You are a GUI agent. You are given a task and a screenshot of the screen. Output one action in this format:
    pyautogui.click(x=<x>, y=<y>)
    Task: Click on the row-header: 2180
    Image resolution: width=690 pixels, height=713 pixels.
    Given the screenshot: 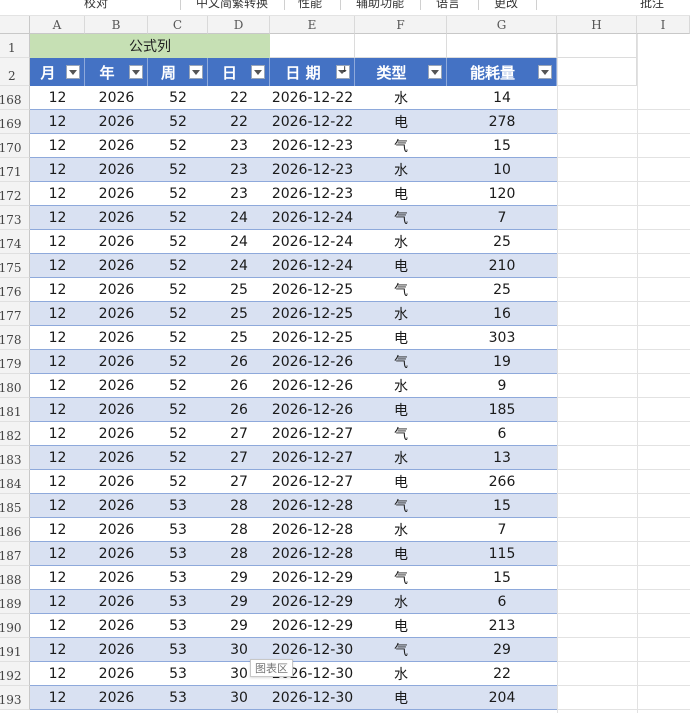 What is the action you would take?
    pyautogui.click(x=15, y=386)
    